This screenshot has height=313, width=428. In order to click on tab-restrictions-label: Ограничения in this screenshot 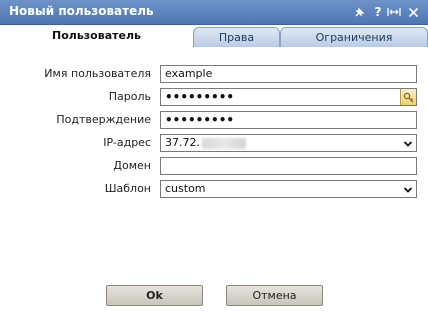, I will do `click(354, 37)`.